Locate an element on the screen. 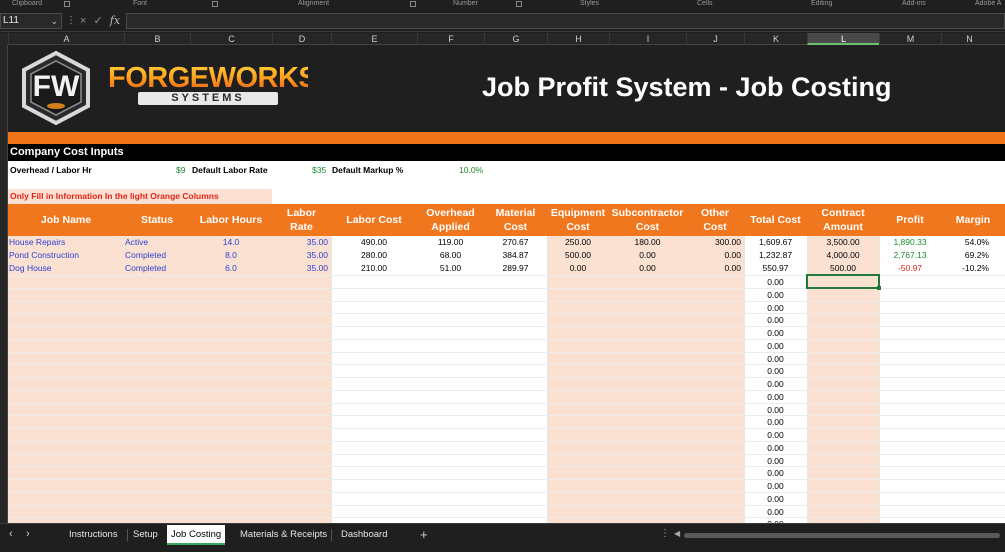 The height and width of the screenshot is (552, 1005). chevron-down-icon: ⌄ is located at coordinates (54, 21).